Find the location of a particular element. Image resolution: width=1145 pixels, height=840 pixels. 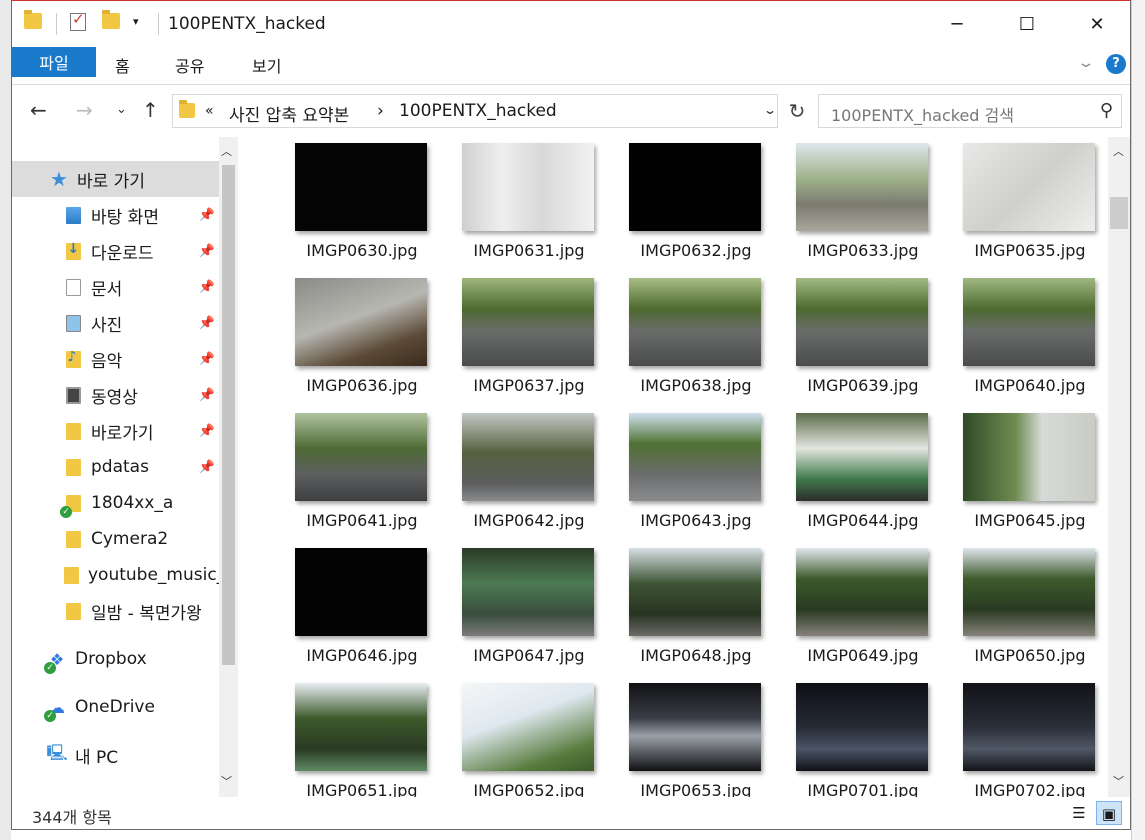

sidebar-item-dropbox: ❖ Dropbox is located at coordinates (115, 659).